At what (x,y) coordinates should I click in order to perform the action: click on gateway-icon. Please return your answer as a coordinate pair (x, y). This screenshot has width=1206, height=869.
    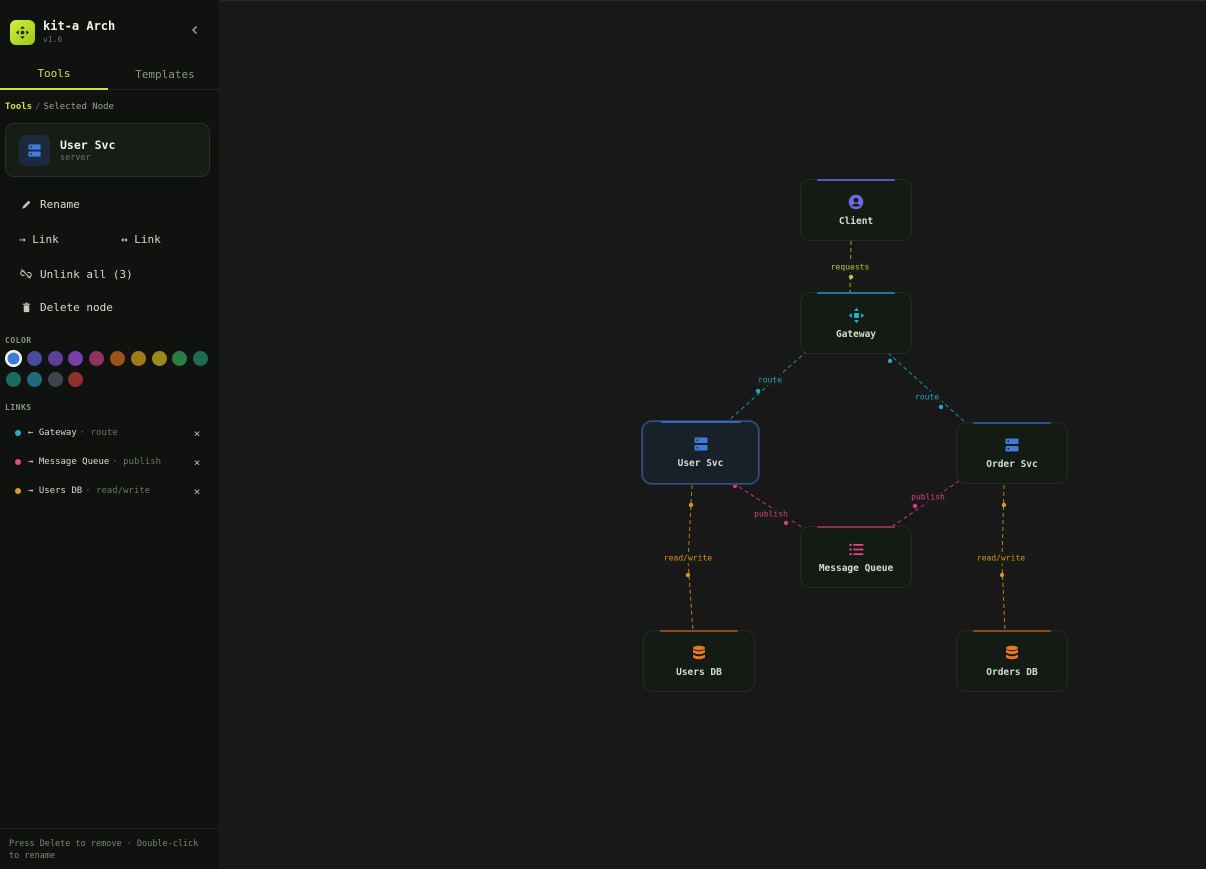
    Looking at the image, I should click on (856, 315).